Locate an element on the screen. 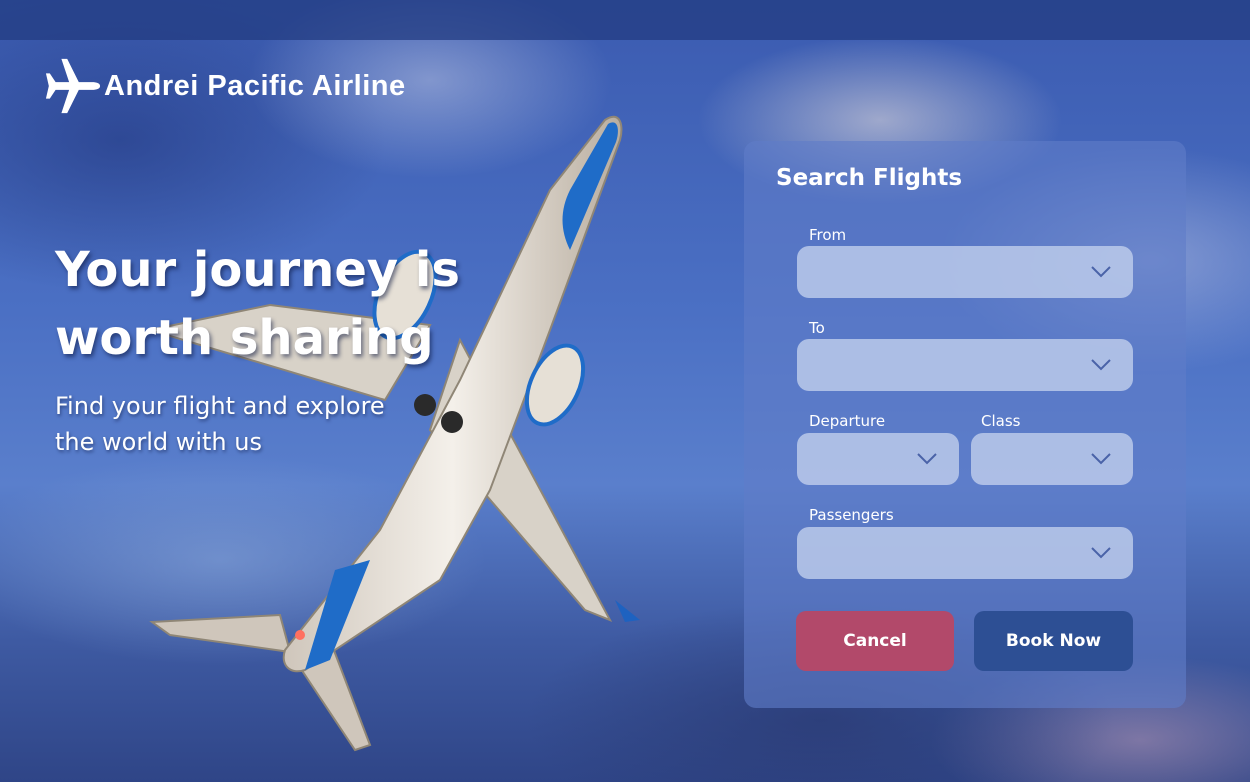 The height and width of the screenshot is (782, 1250). class-select is located at coordinates (1052, 459).